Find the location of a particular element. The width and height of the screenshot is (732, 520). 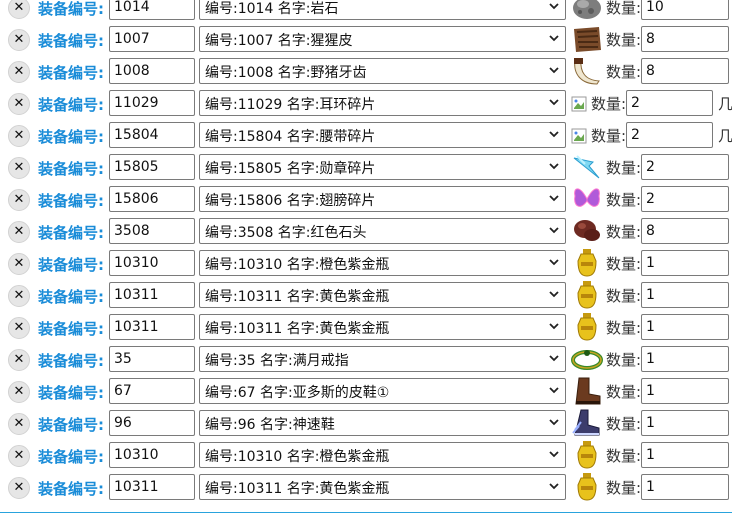

equipment-select: 编号:67 名字:亚多斯的皮鞋① is located at coordinates (382, 391).